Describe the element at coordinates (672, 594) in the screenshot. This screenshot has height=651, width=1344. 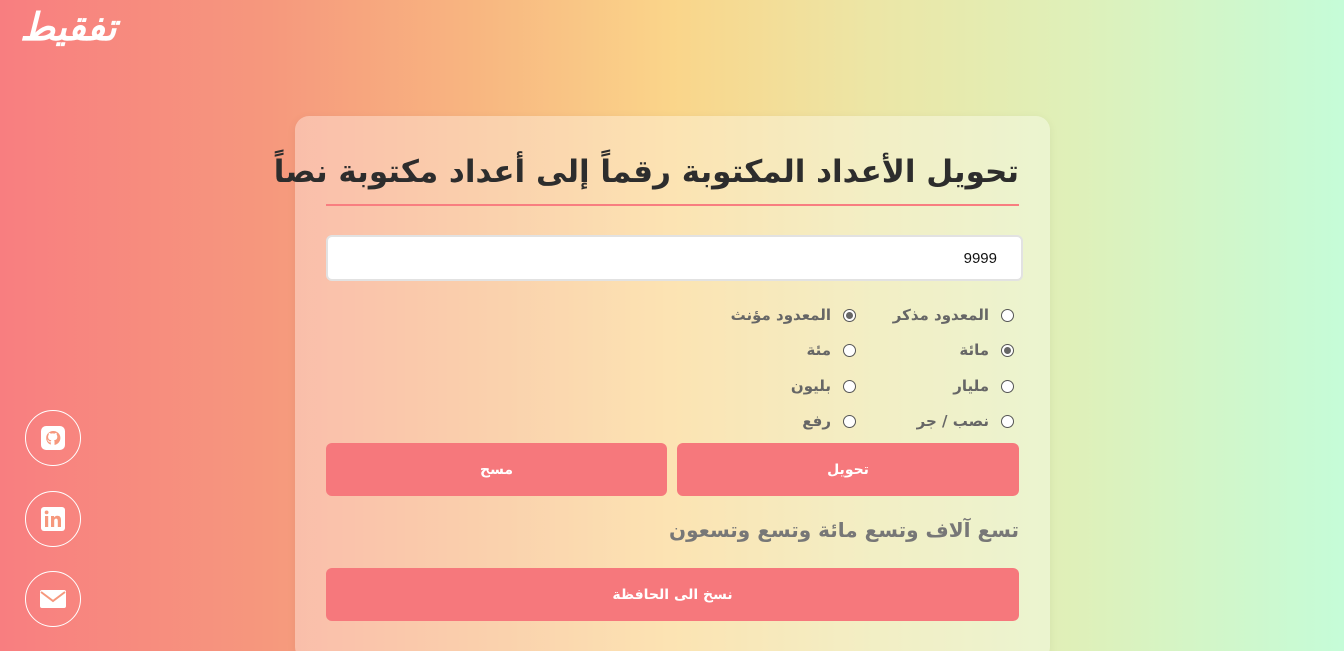
I see `copy-to-clipboard-button: نسخ الى الحافظة` at that location.